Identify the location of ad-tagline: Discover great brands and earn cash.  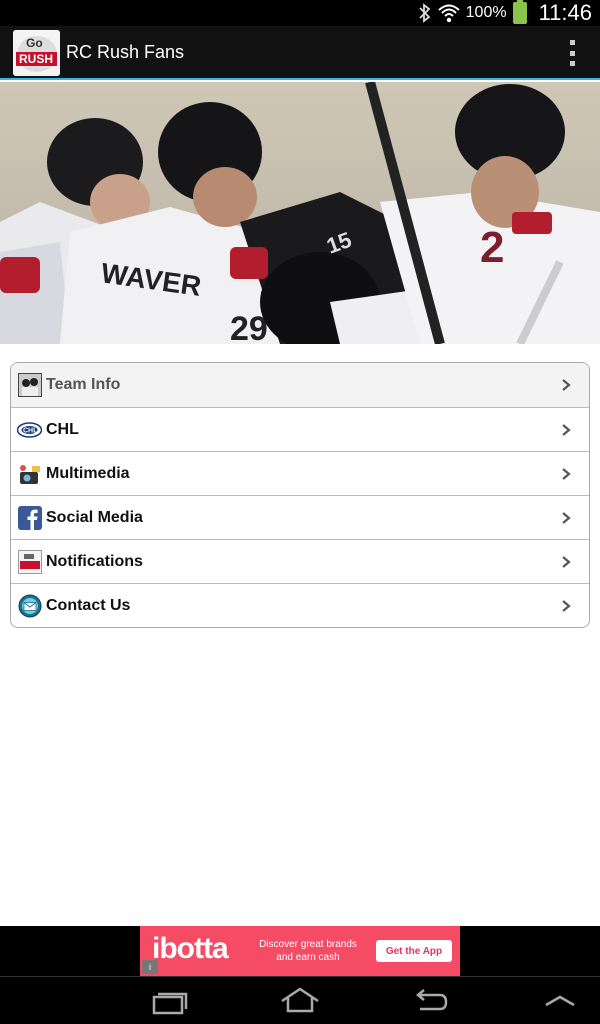
(308, 951).